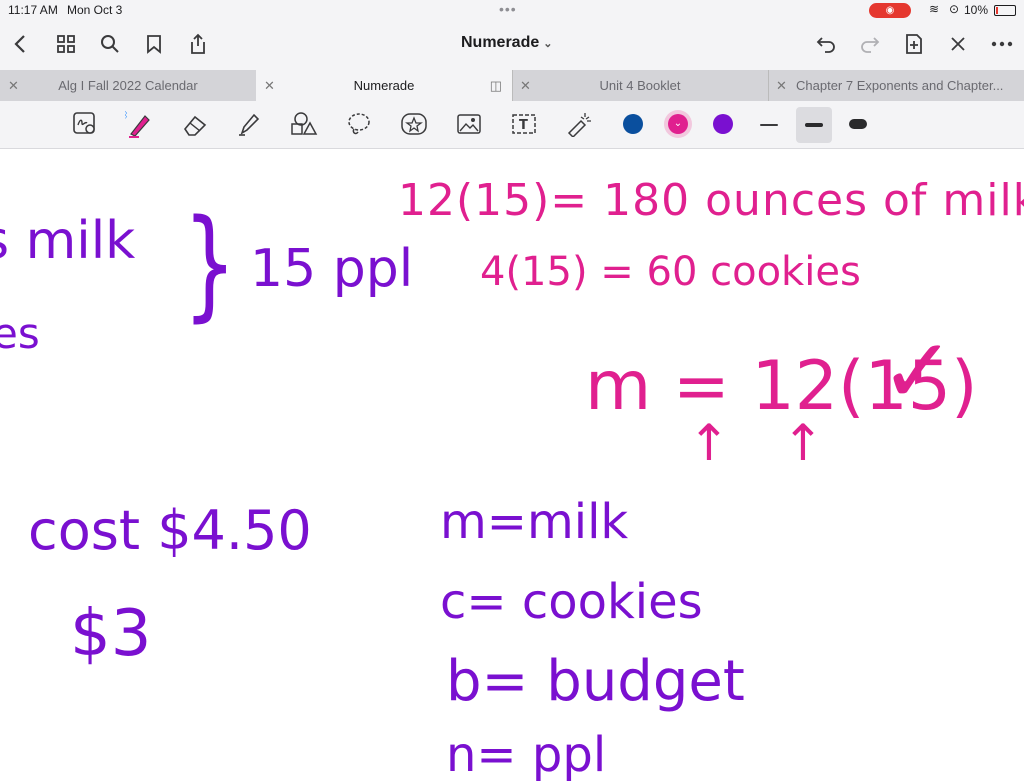 This screenshot has width=1024, height=783. Describe the element at coordinates (20, 333) in the screenshot. I see `note-cookies-partial: es` at that location.